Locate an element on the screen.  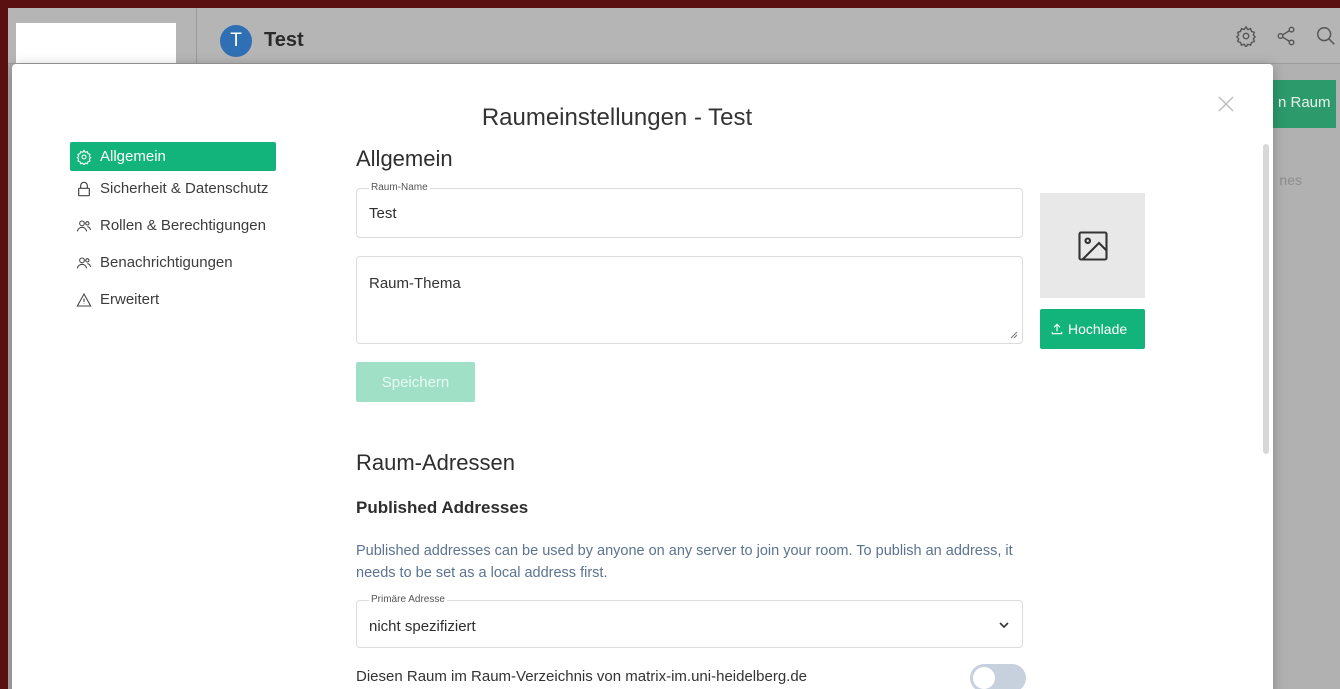
save-button: Speichern is located at coordinates (415, 382).